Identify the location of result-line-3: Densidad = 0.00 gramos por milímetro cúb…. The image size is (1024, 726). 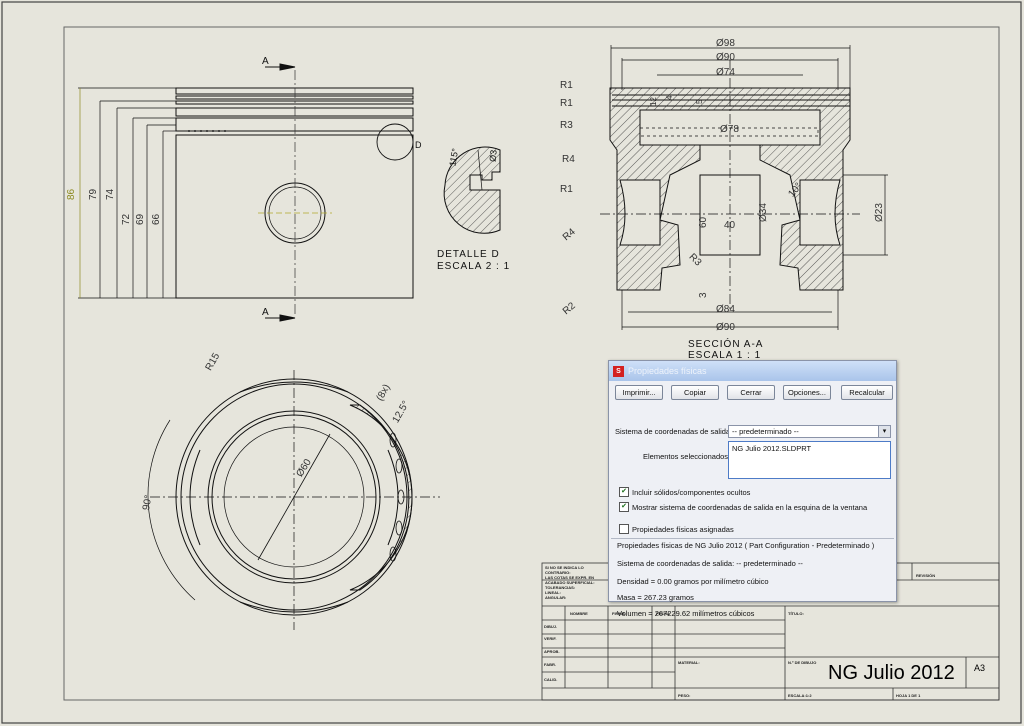
(693, 581).